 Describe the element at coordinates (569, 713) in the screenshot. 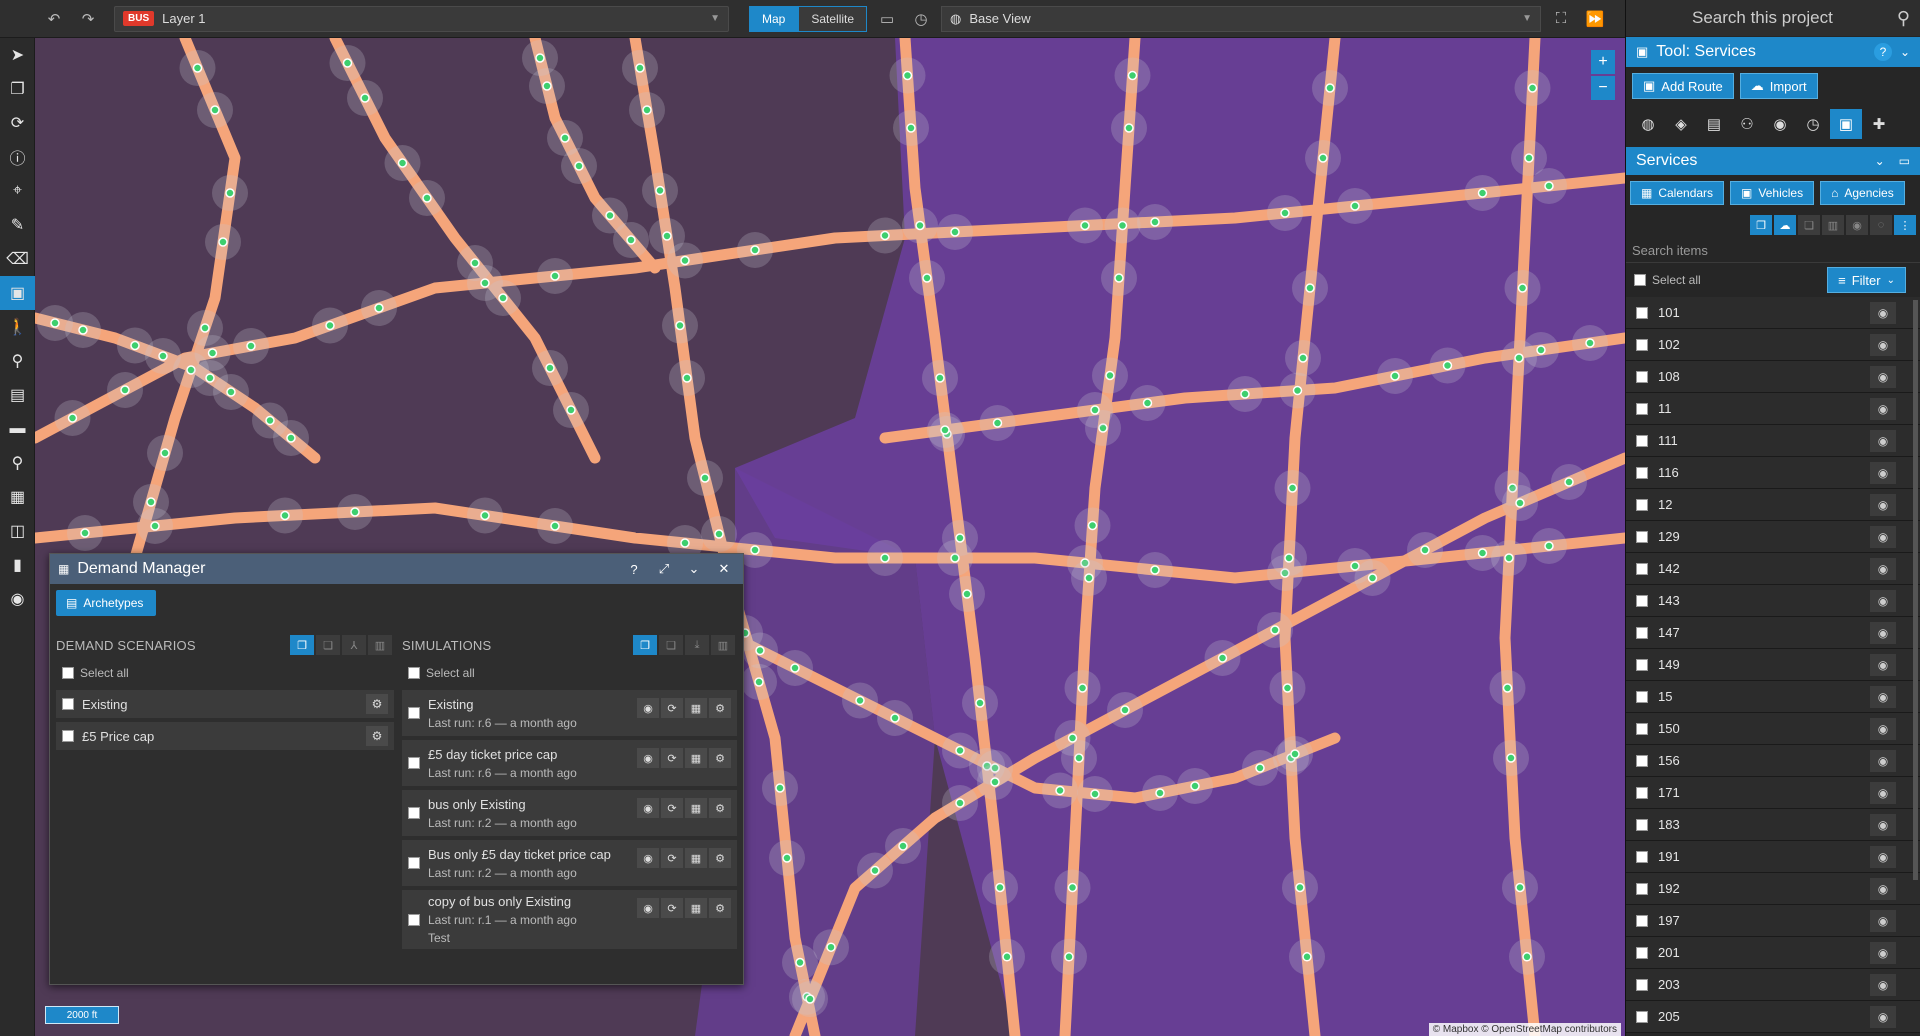

I see `simulation-item: Existing Last run: r.6 — a month ago ◉ ⟳ ▦ ⚙` at that location.